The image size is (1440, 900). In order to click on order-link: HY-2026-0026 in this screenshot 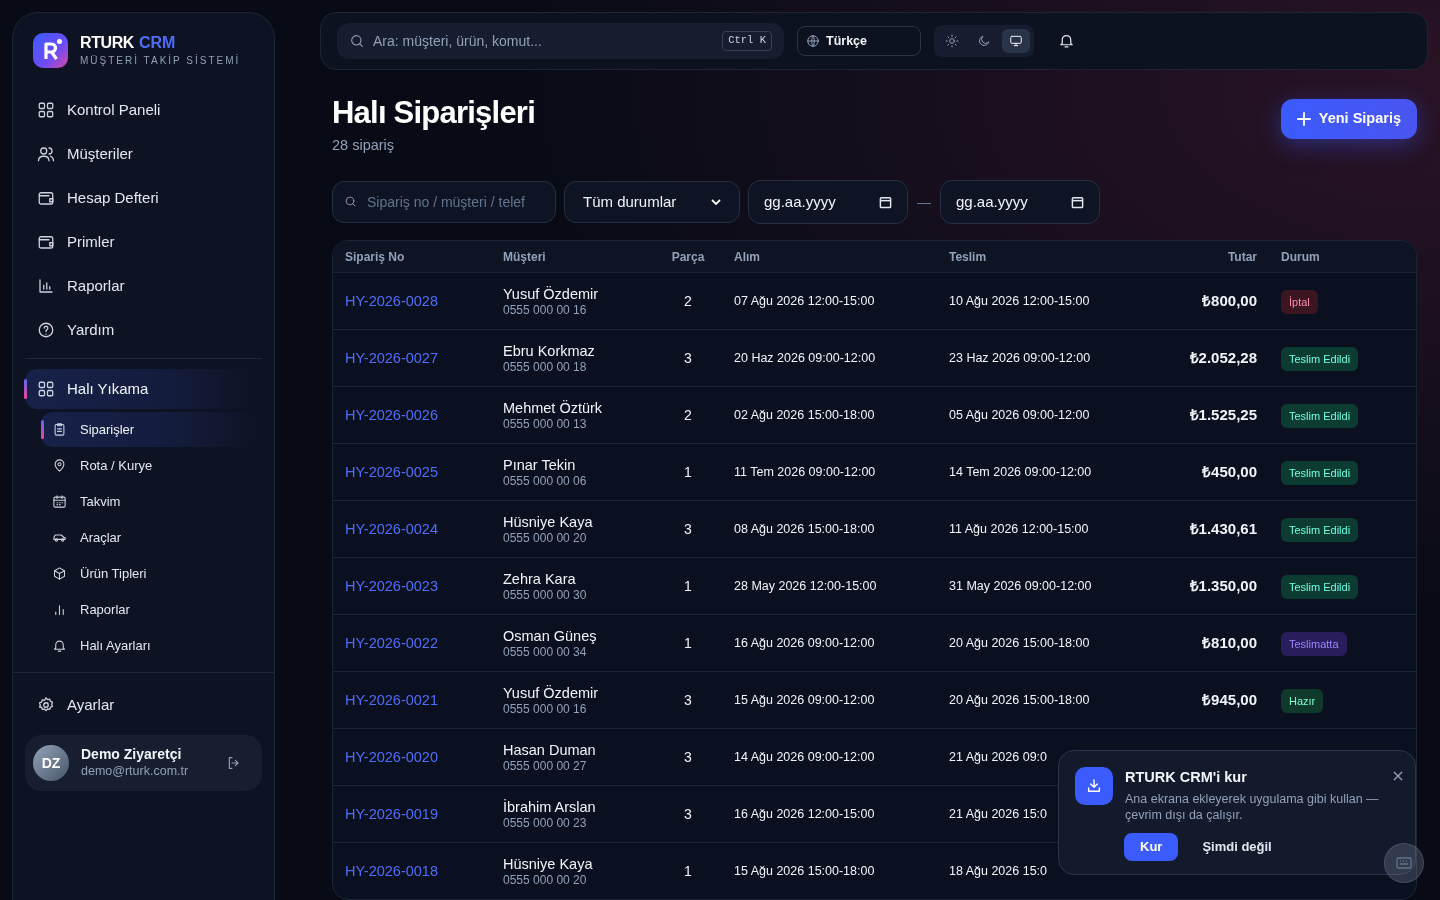, I will do `click(424, 415)`.